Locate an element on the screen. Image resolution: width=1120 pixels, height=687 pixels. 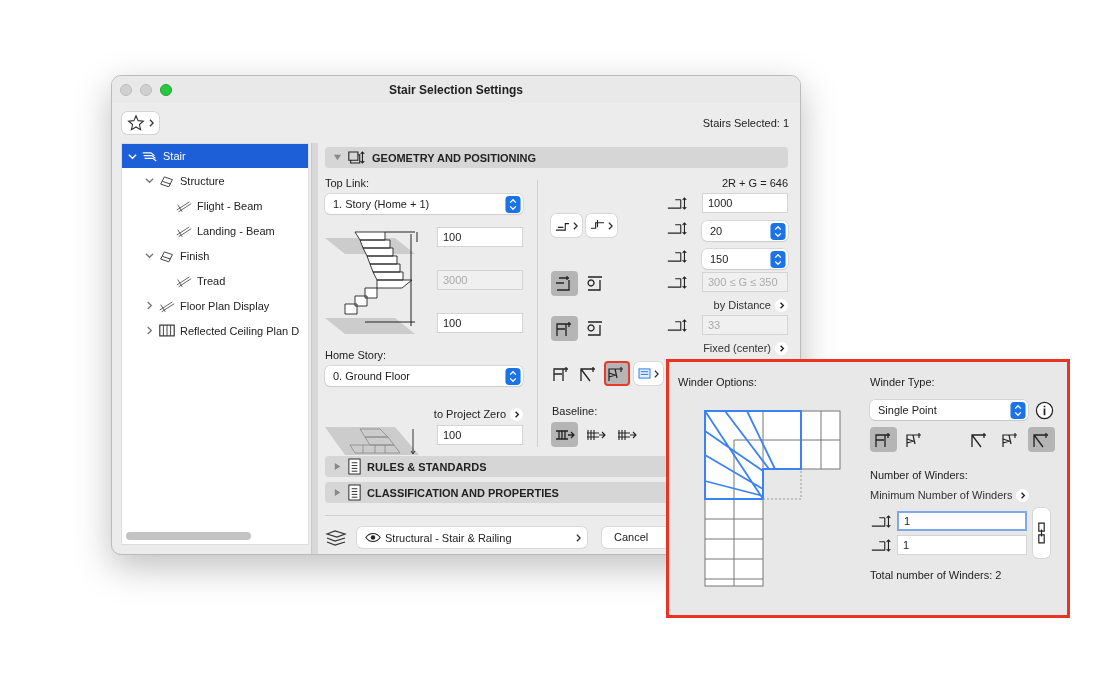
tree-item: Structure is located at coordinates (215, 180).